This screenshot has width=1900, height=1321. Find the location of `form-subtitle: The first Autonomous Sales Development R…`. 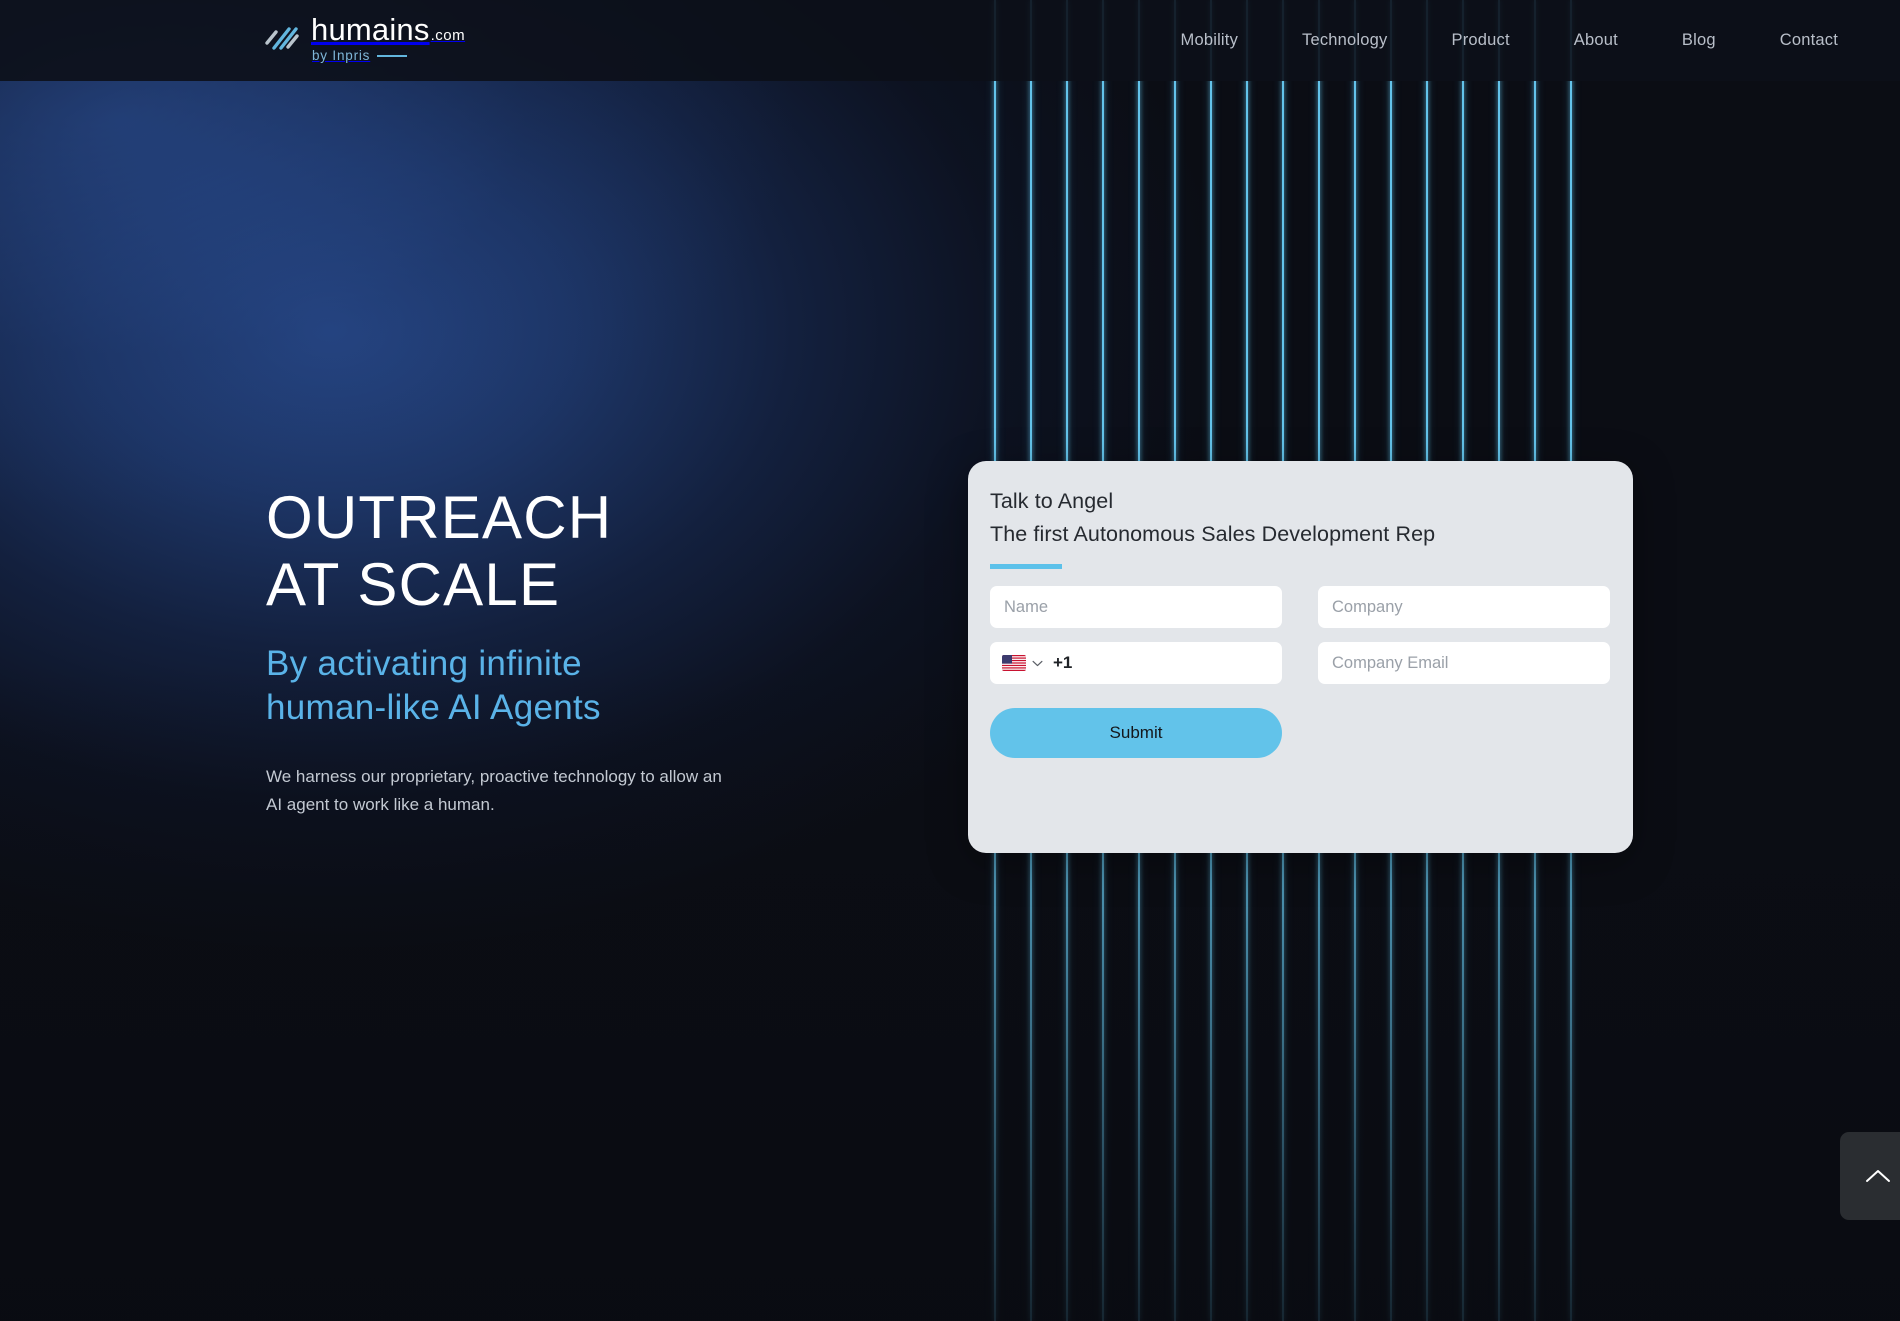

form-subtitle: The first Autonomous Sales Development R… is located at coordinates (1213, 534).